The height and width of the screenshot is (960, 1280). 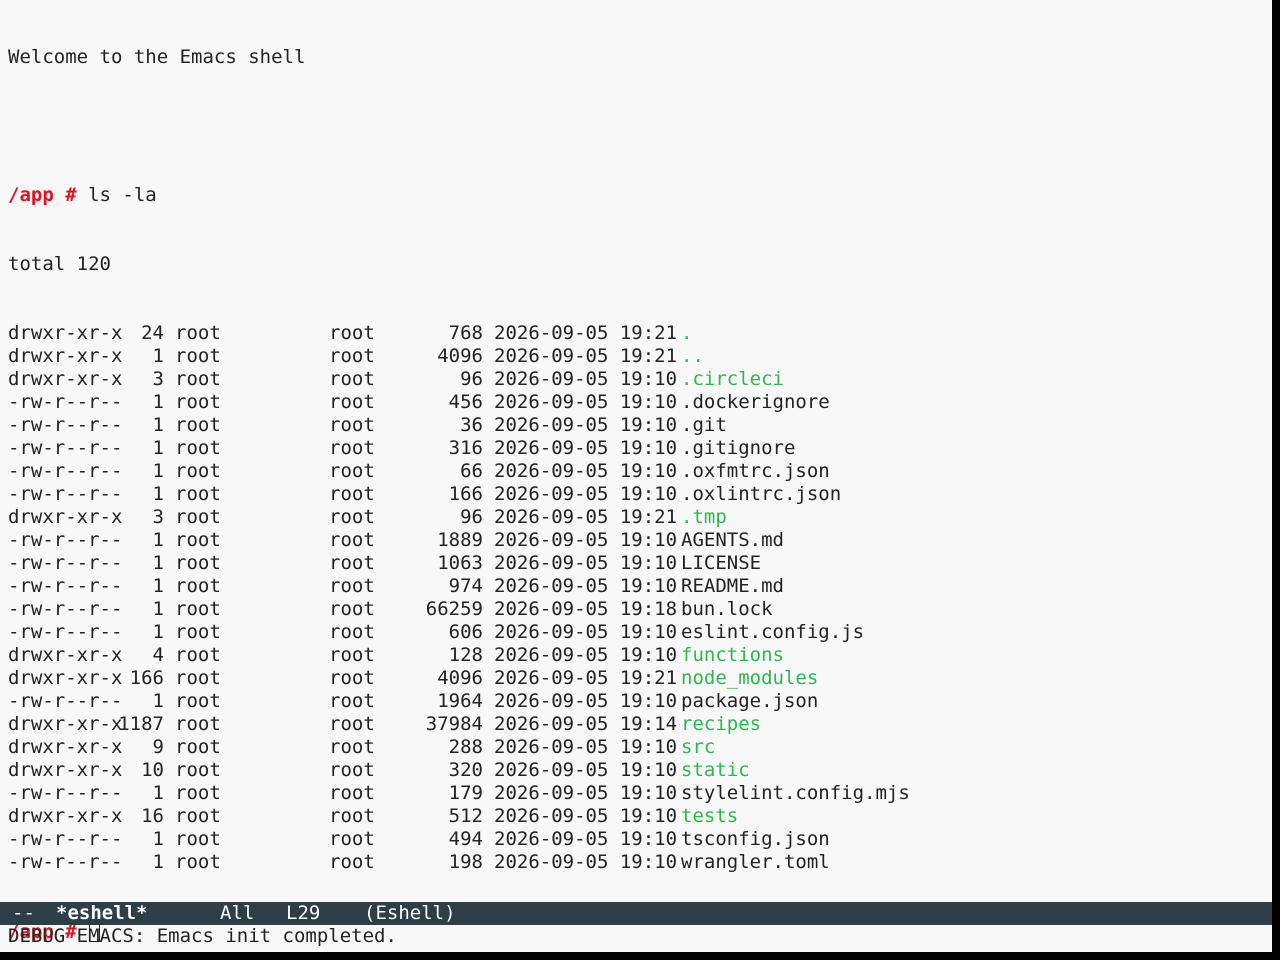 I want to click on file-link-count: 24, so click(x=152, y=333).